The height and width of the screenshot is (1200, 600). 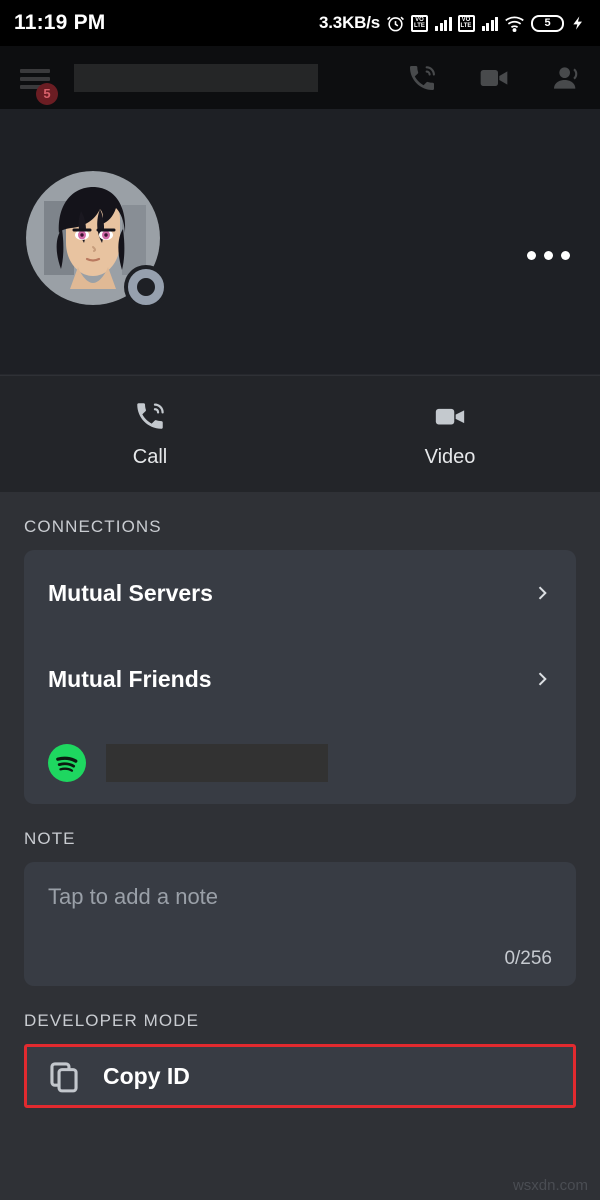 What do you see at coordinates (466, 23) in the screenshot?
I see `volte-sim2-icon: VO LTE` at bounding box center [466, 23].